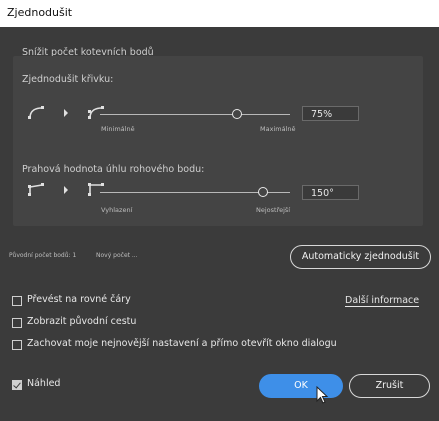 The height and width of the screenshot is (421, 439). I want to click on corner-point-icon, so click(66, 189).